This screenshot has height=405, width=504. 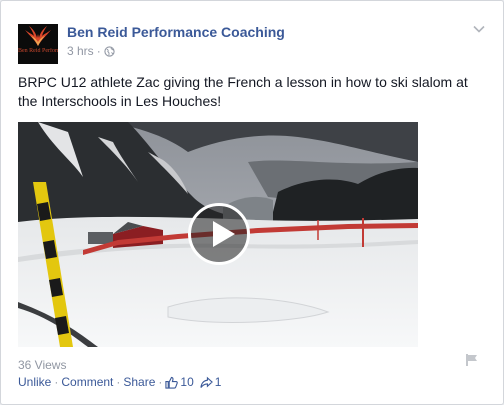 What do you see at coordinates (472, 360) in the screenshot?
I see `flag-icon` at bounding box center [472, 360].